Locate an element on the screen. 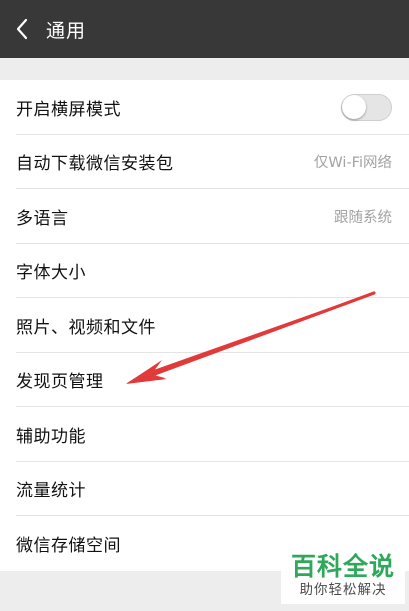  watermark-main-text: 百科全说 is located at coordinates (342, 566).